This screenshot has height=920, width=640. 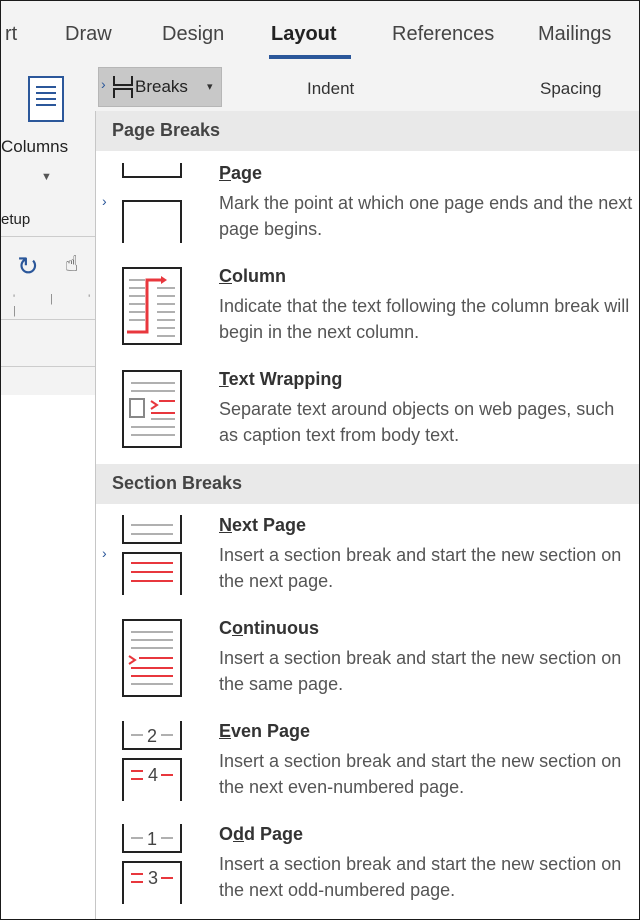 What do you see at coordinates (153, 878) in the screenshot?
I see `svg-text: 3` at bounding box center [153, 878].